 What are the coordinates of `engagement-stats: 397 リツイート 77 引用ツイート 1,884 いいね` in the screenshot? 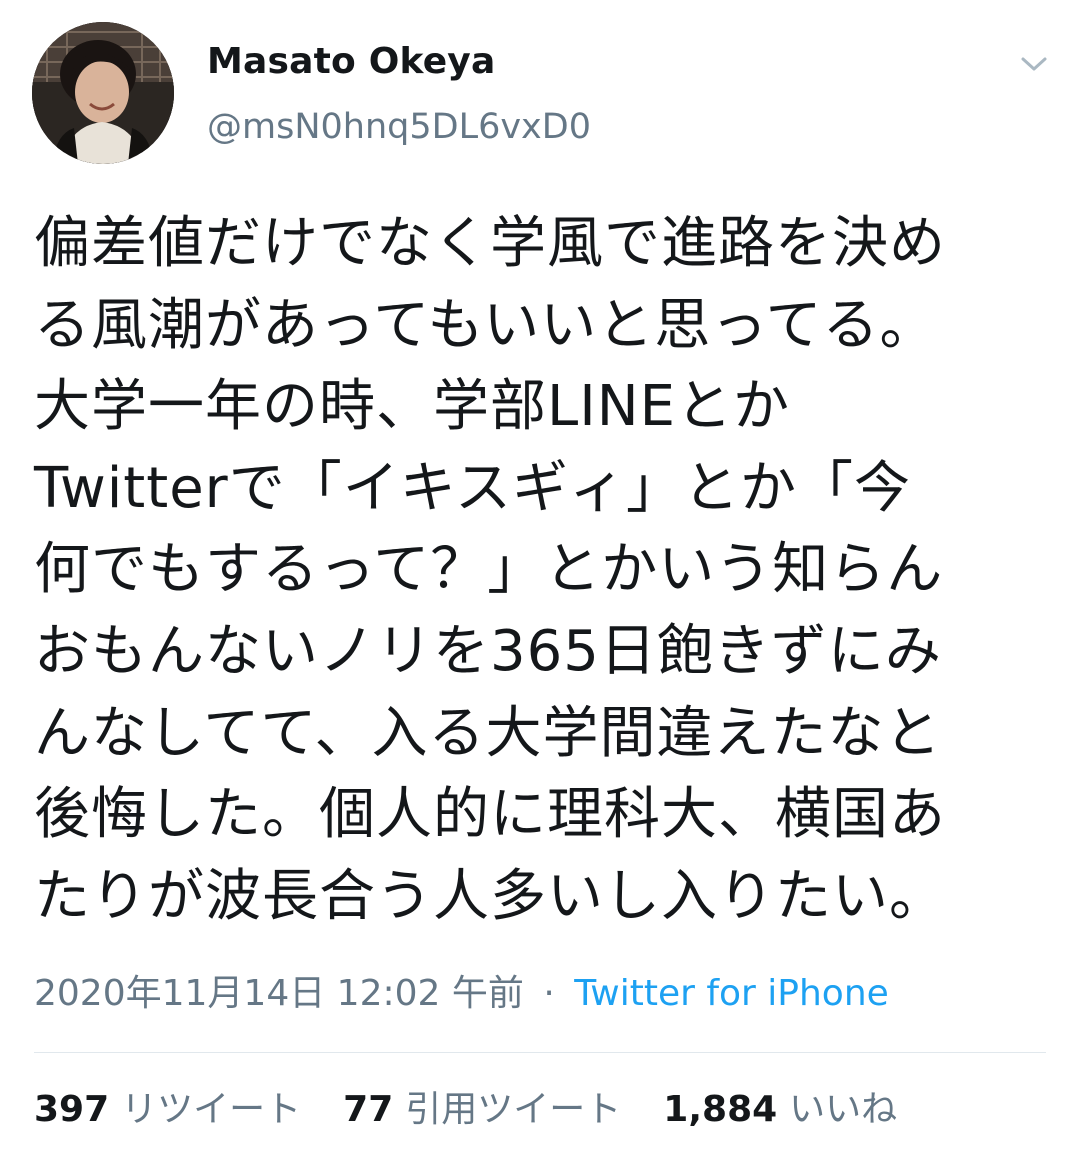 It's located at (465, 1110).